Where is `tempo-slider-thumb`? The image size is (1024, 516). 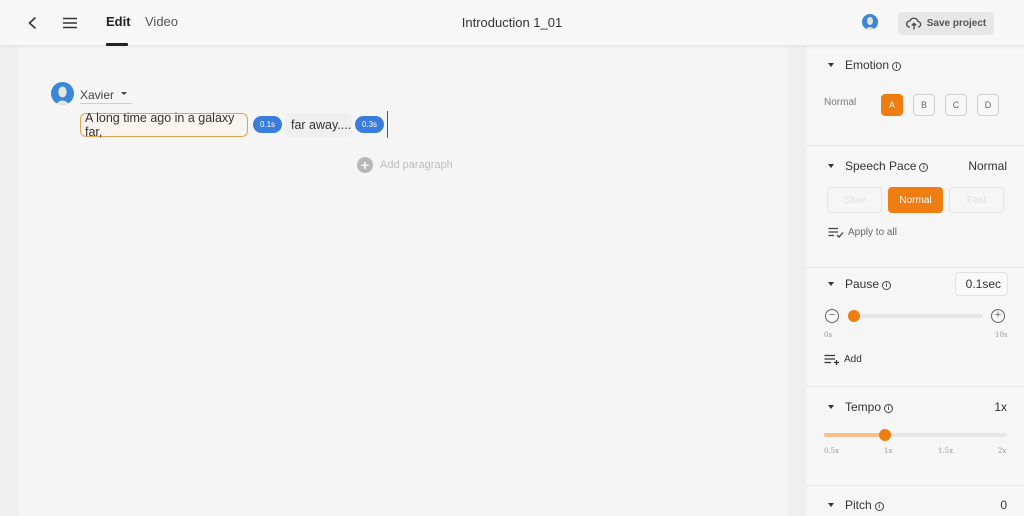 tempo-slider-thumb is located at coordinates (885, 435).